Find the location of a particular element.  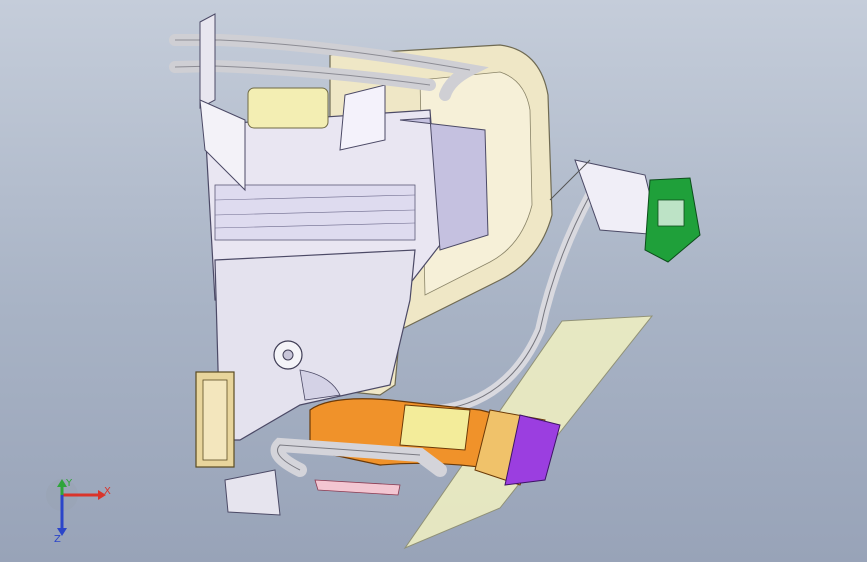

yellow-outlet is located at coordinates (435, 427).